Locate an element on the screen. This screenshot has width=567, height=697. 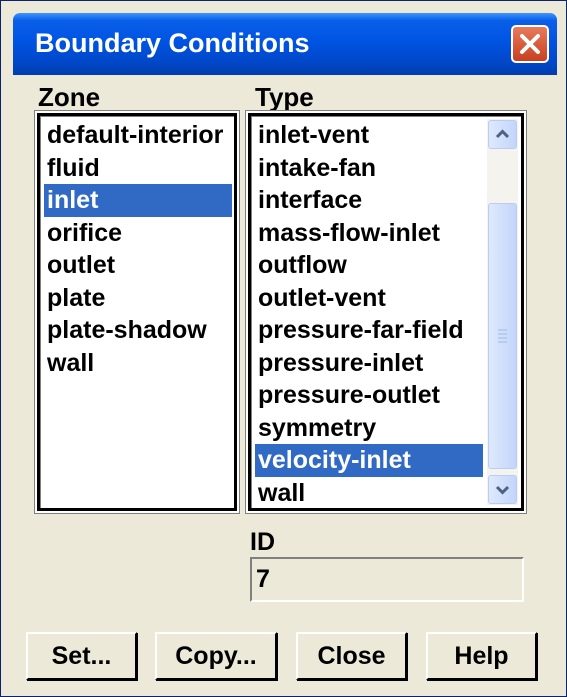
type-list-item: pressure-inlet is located at coordinates (369, 363).